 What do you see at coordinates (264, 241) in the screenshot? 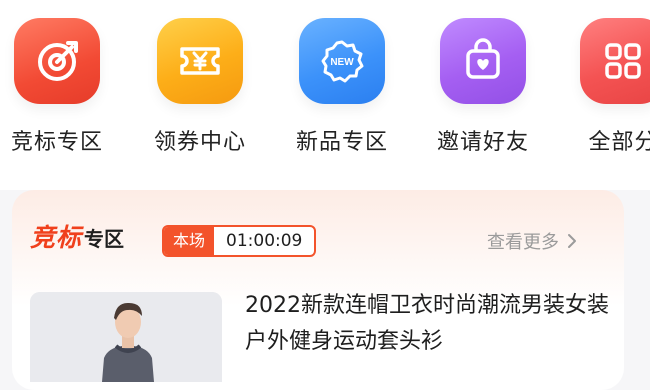
I see `timer-value: 01:00:09` at bounding box center [264, 241].